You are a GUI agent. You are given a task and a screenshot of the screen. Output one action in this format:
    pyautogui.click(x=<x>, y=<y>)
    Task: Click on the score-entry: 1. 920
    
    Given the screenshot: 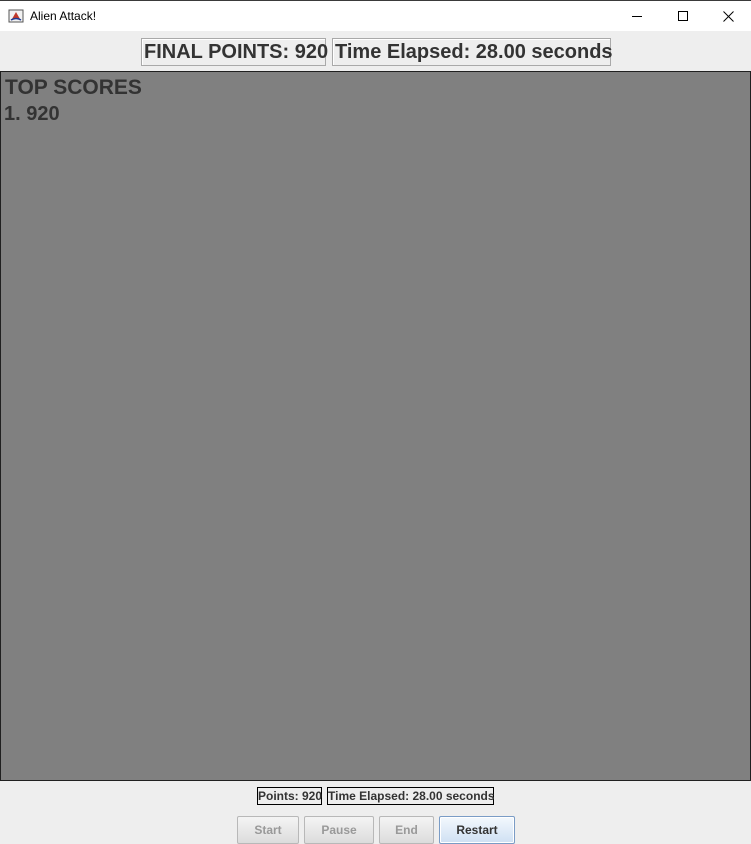 What is the action you would take?
    pyautogui.click(x=32, y=114)
    